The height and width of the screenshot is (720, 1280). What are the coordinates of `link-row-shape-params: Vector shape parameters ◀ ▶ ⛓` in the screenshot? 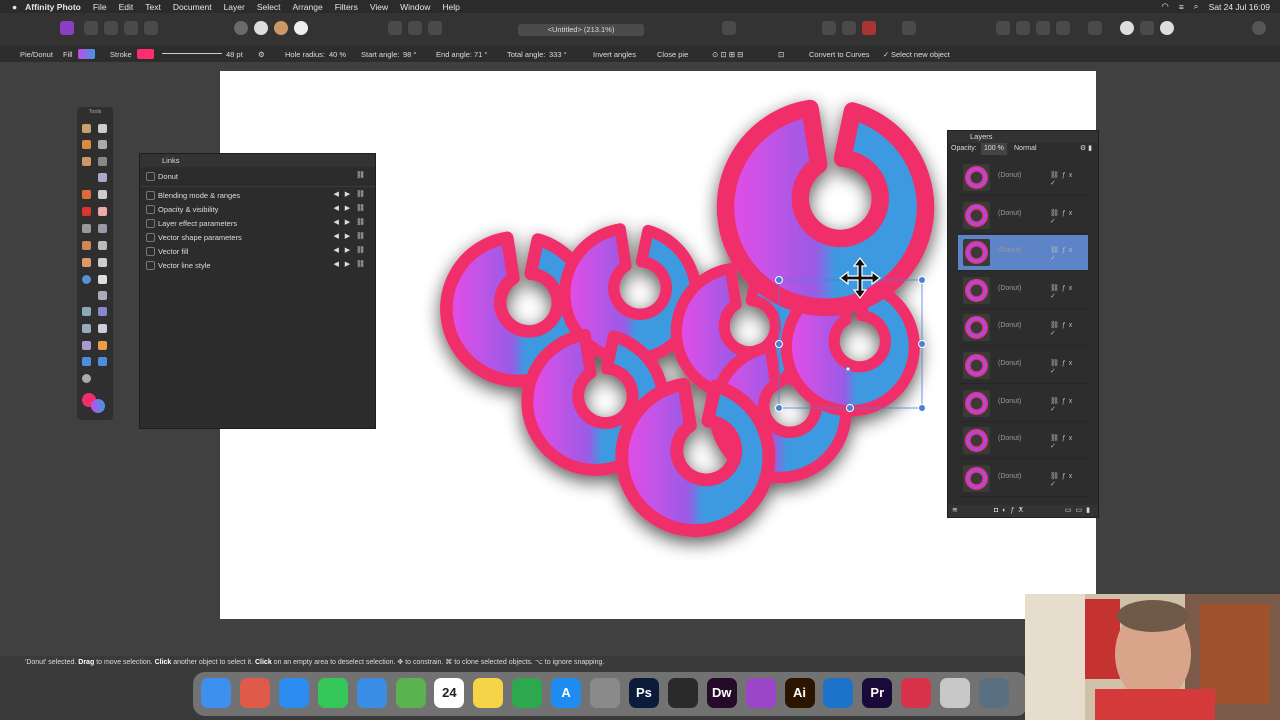 It's located at (257, 237).